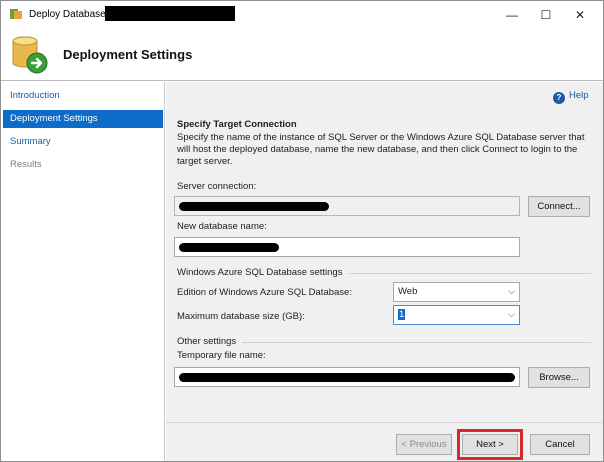 Image resolution: width=604 pixels, height=462 pixels. What do you see at coordinates (16, 14) in the screenshot?
I see `app-icon` at bounding box center [16, 14].